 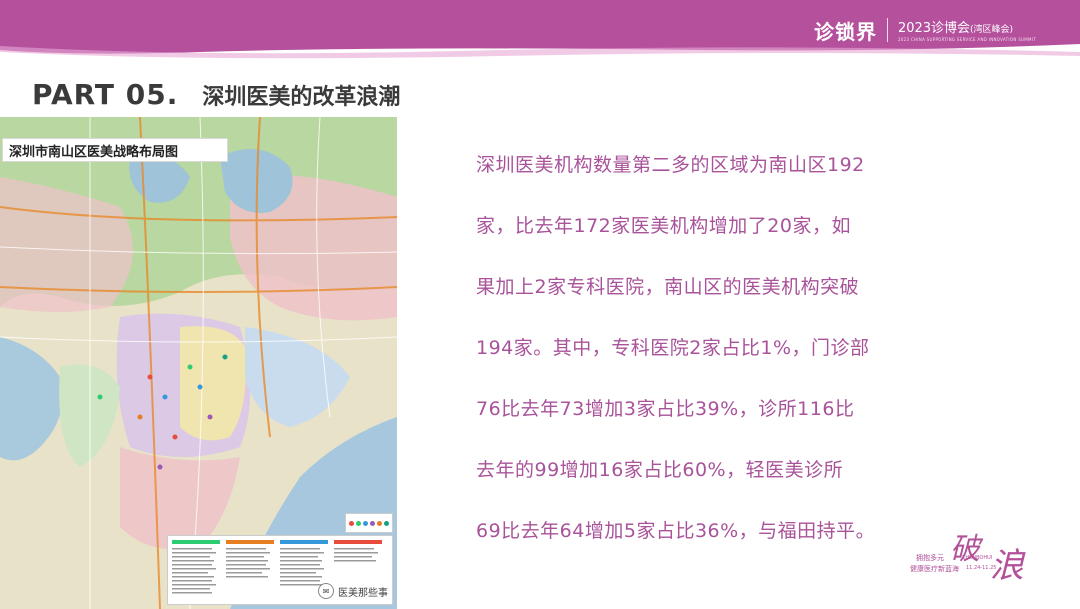 What do you see at coordinates (934, 28) in the screenshot?
I see `event-title: 2023诊博会` at bounding box center [934, 28].